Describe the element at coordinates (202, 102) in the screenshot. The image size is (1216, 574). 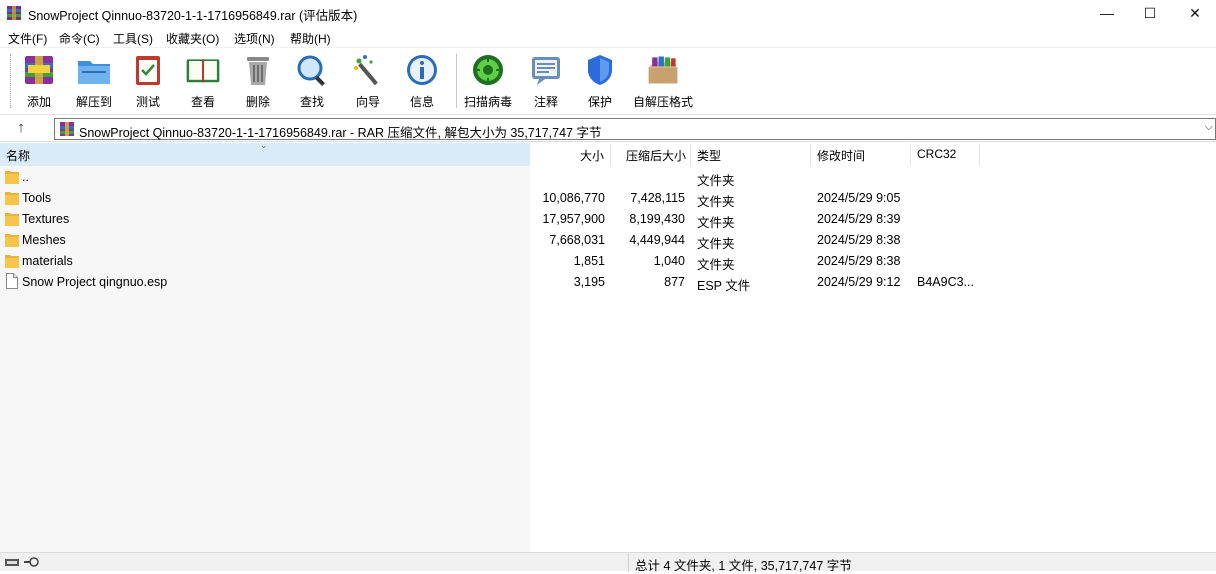
I see `view-label: 查看` at that location.